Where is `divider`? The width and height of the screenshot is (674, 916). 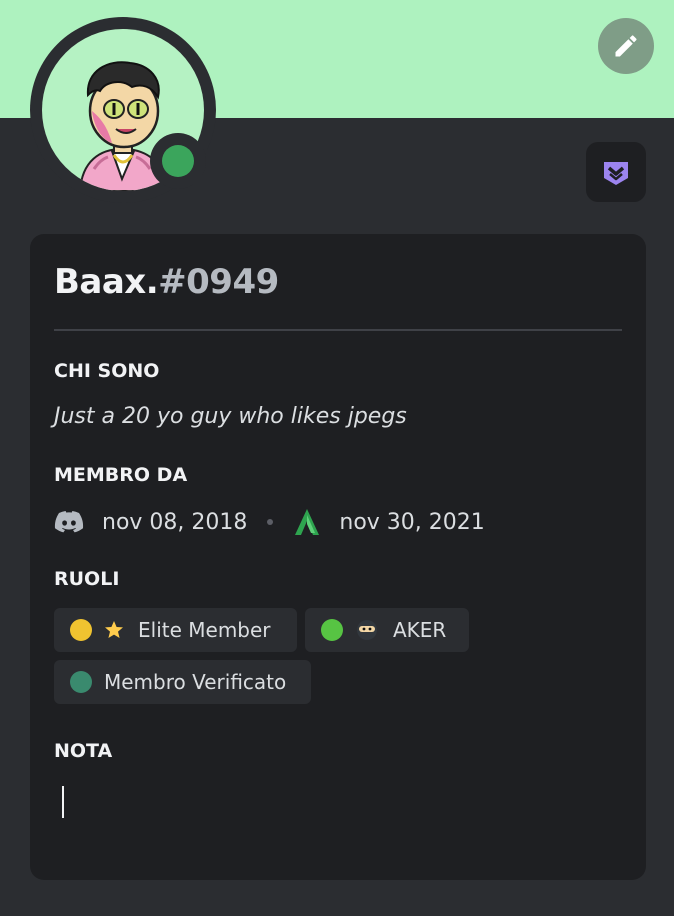 divider is located at coordinates (338, 330).